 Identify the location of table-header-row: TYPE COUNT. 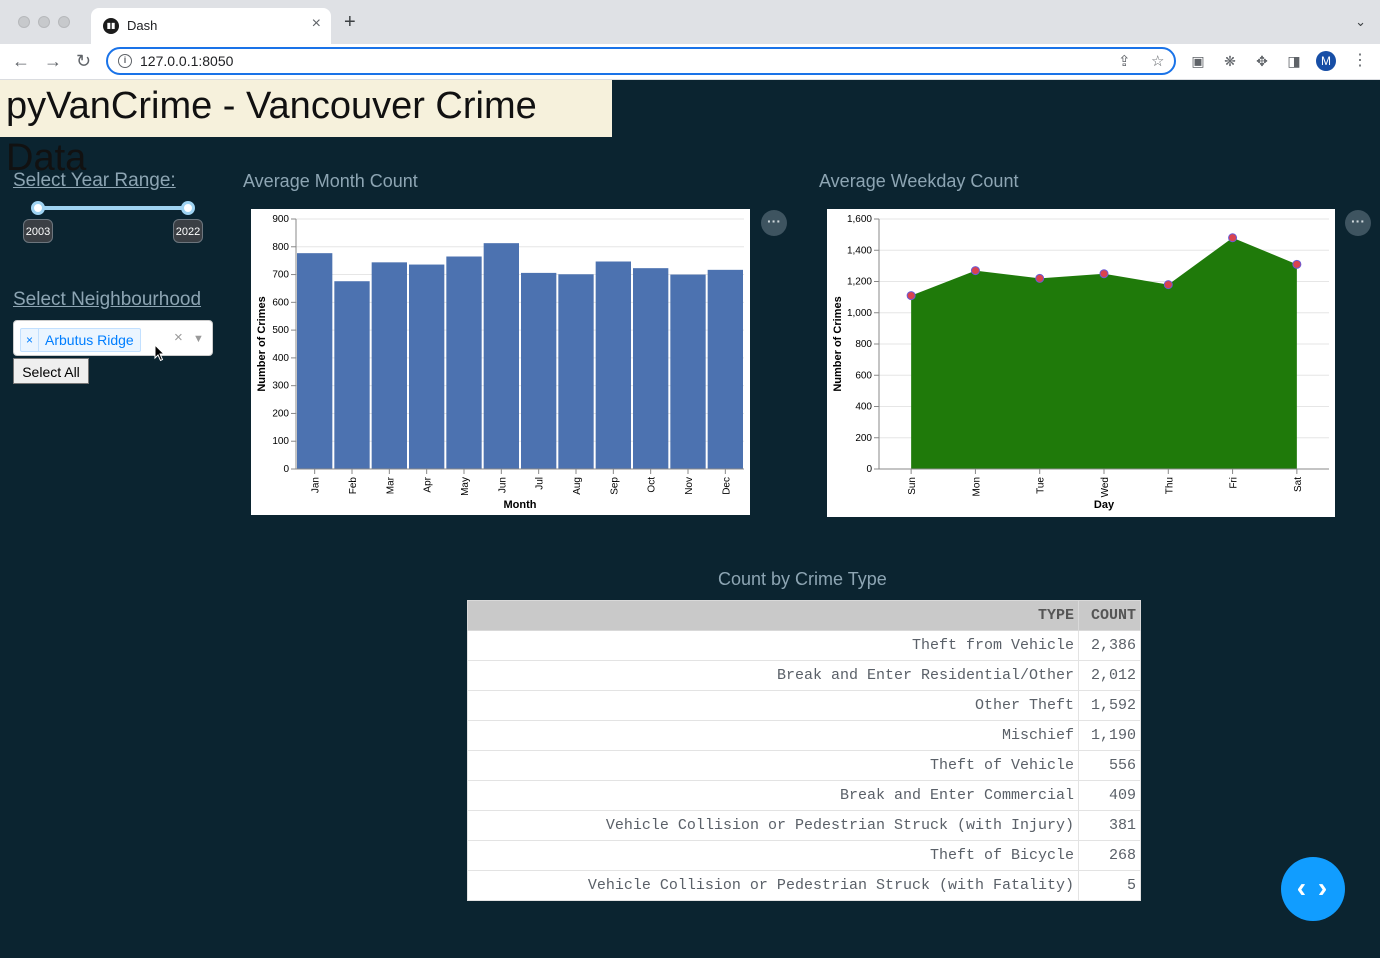
(804, 615).